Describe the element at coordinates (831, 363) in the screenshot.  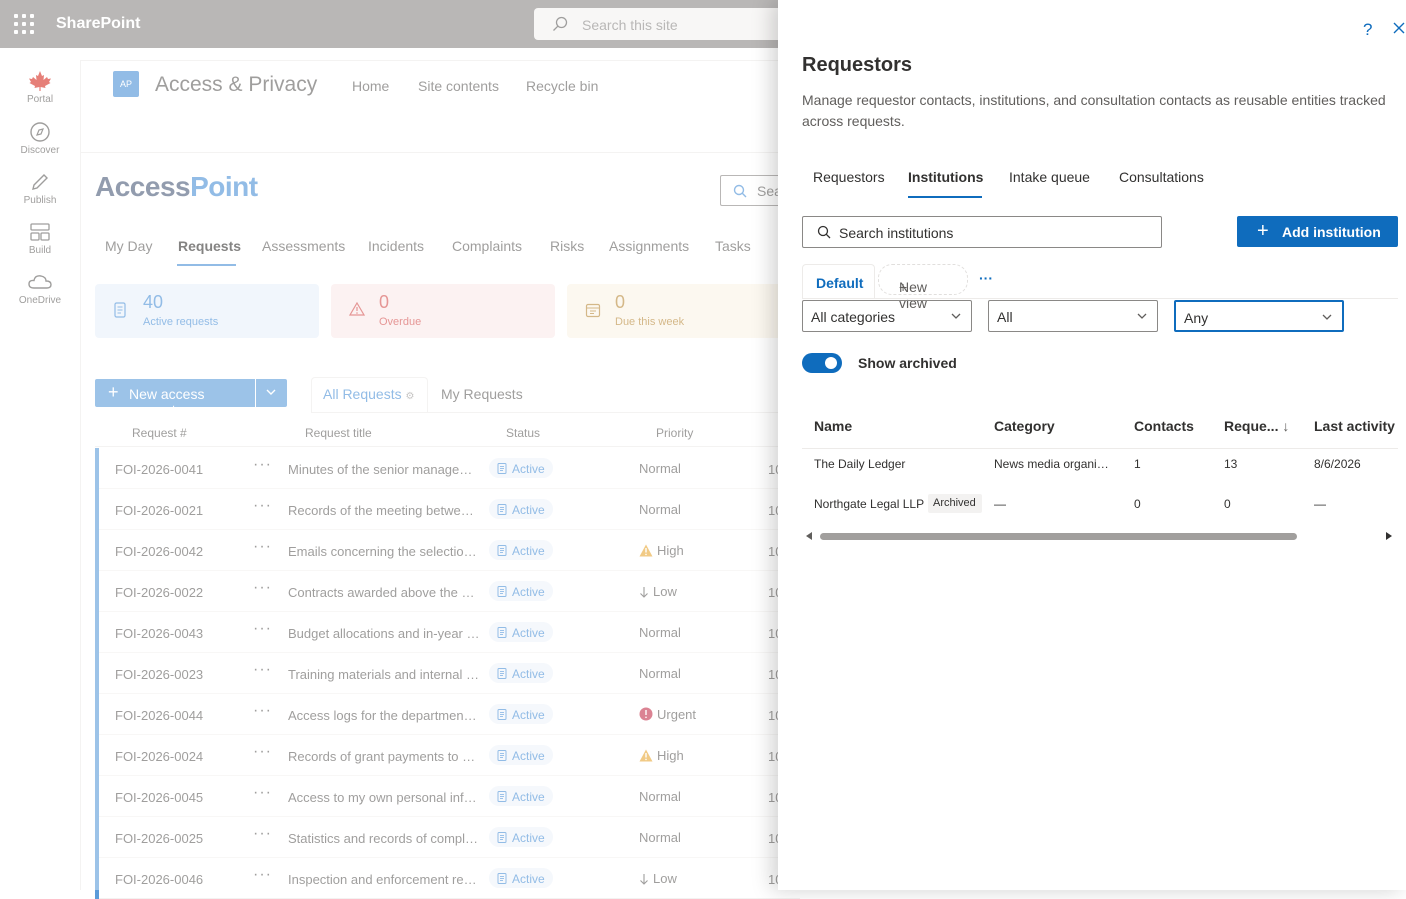
I see `toggle-knob` at that location.